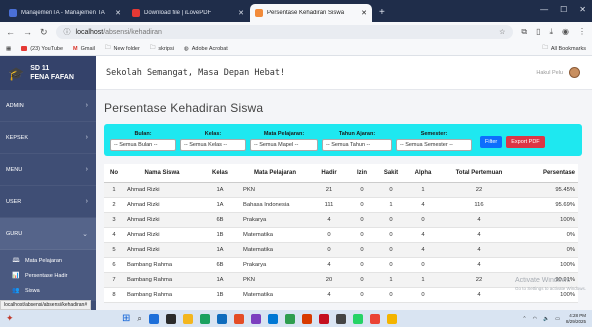 The image size is (592, 327). Describe the element at coordinates (220, 280) in the screenshot. I see `table-cell: 1A` at that location.